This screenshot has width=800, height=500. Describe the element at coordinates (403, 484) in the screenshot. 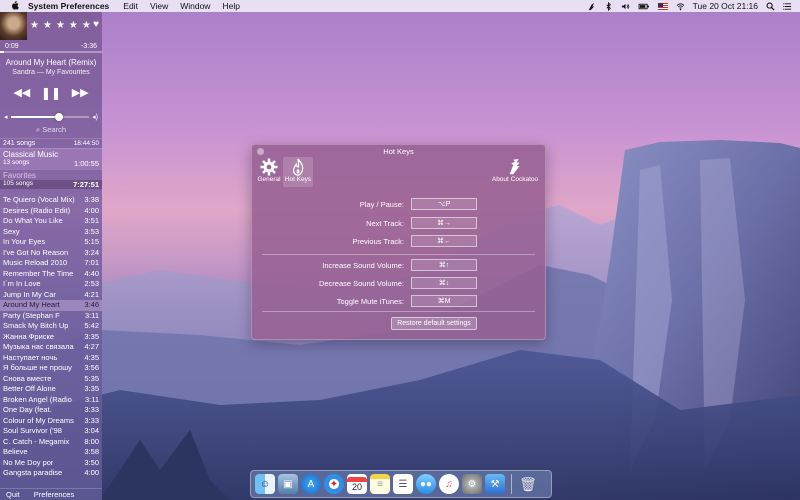

I see `reminders-icon: ☰` at that location.